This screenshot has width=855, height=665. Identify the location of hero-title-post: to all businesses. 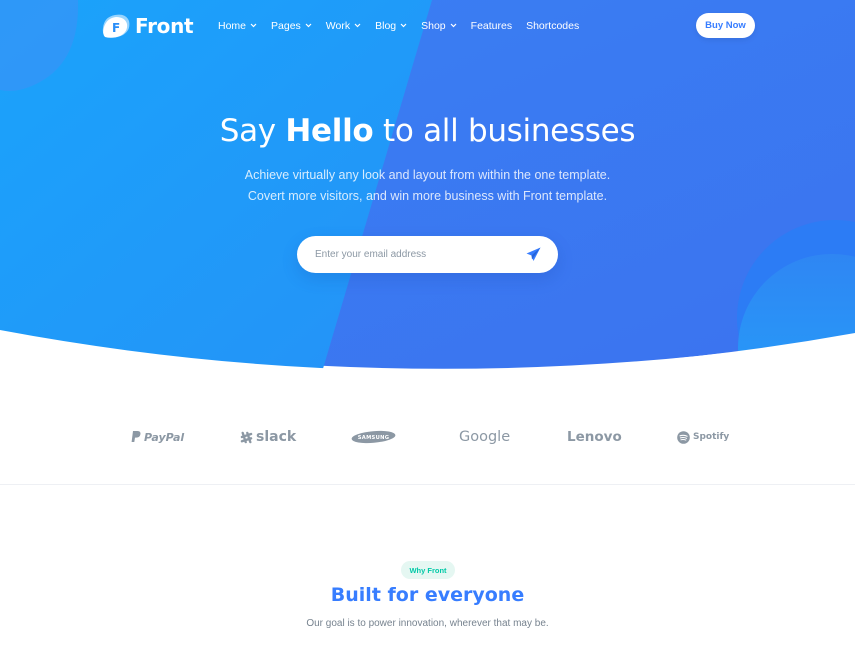
(504, 131).